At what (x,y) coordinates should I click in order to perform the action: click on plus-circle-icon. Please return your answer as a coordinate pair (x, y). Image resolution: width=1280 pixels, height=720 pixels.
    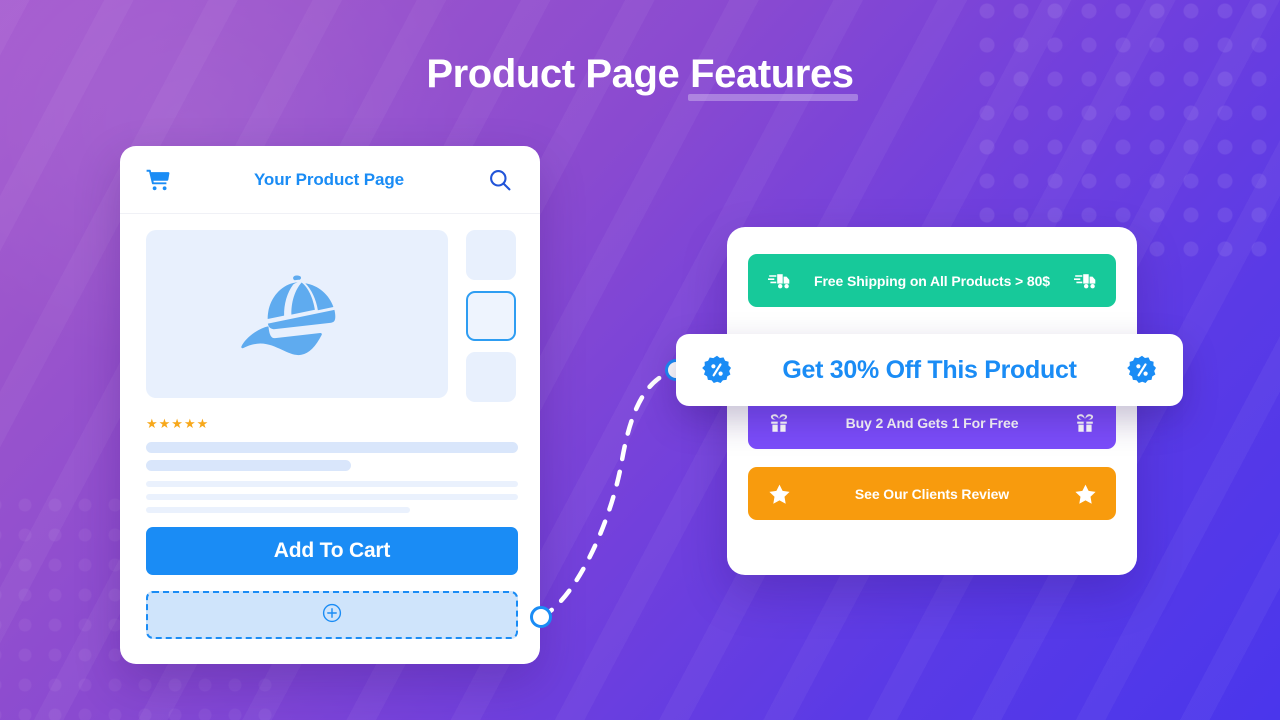
    Looking at the image, I should click on (332, 615).